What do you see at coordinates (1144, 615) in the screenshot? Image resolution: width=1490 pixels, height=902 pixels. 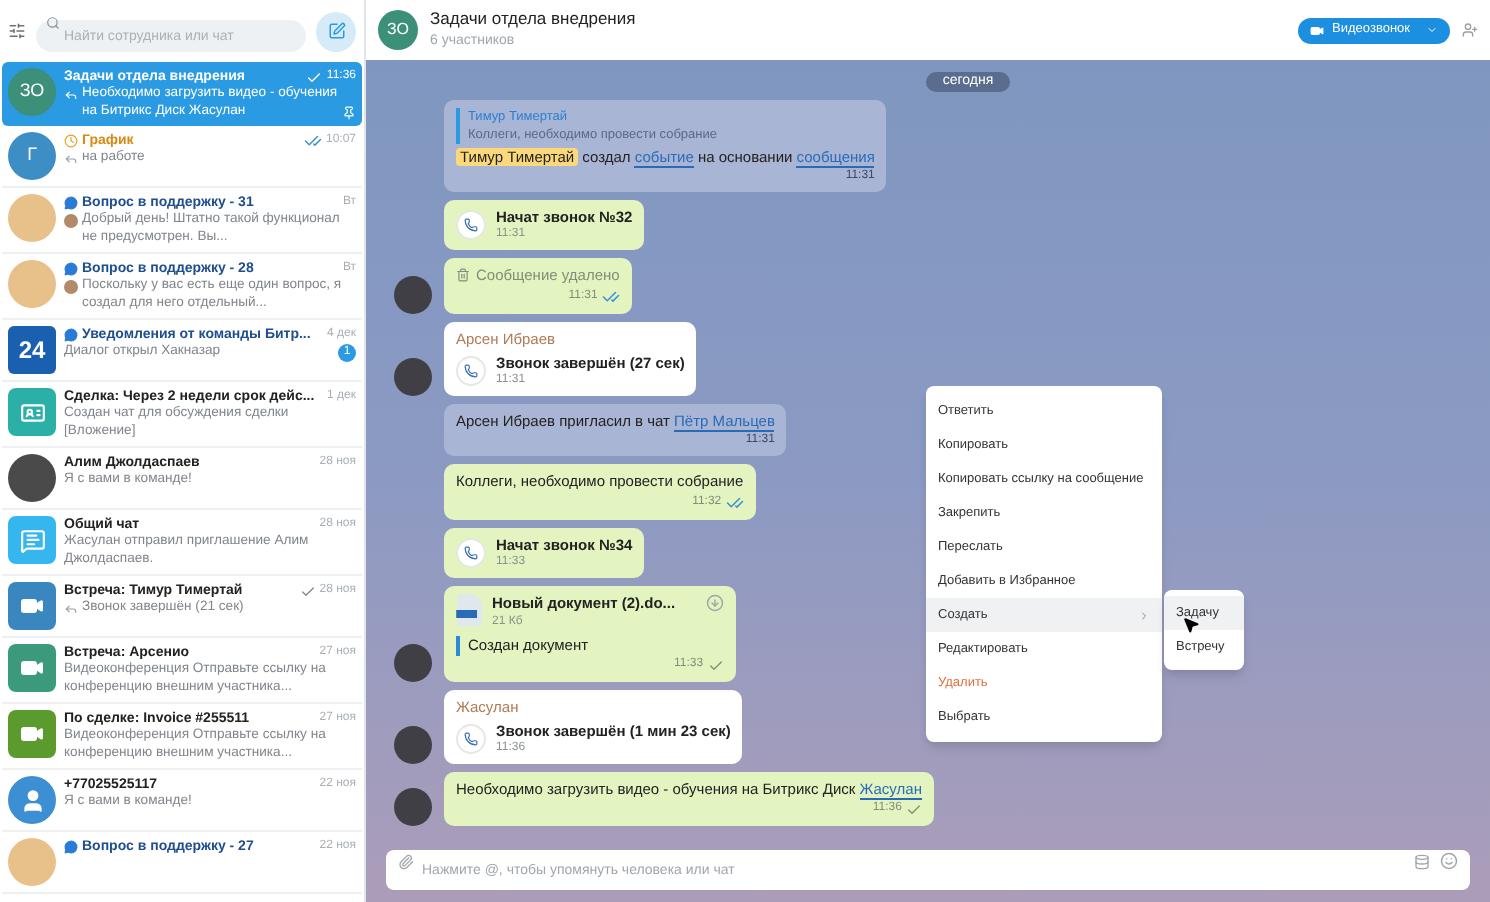 I see `chevron-icon` at bounding box center [1144, 615].